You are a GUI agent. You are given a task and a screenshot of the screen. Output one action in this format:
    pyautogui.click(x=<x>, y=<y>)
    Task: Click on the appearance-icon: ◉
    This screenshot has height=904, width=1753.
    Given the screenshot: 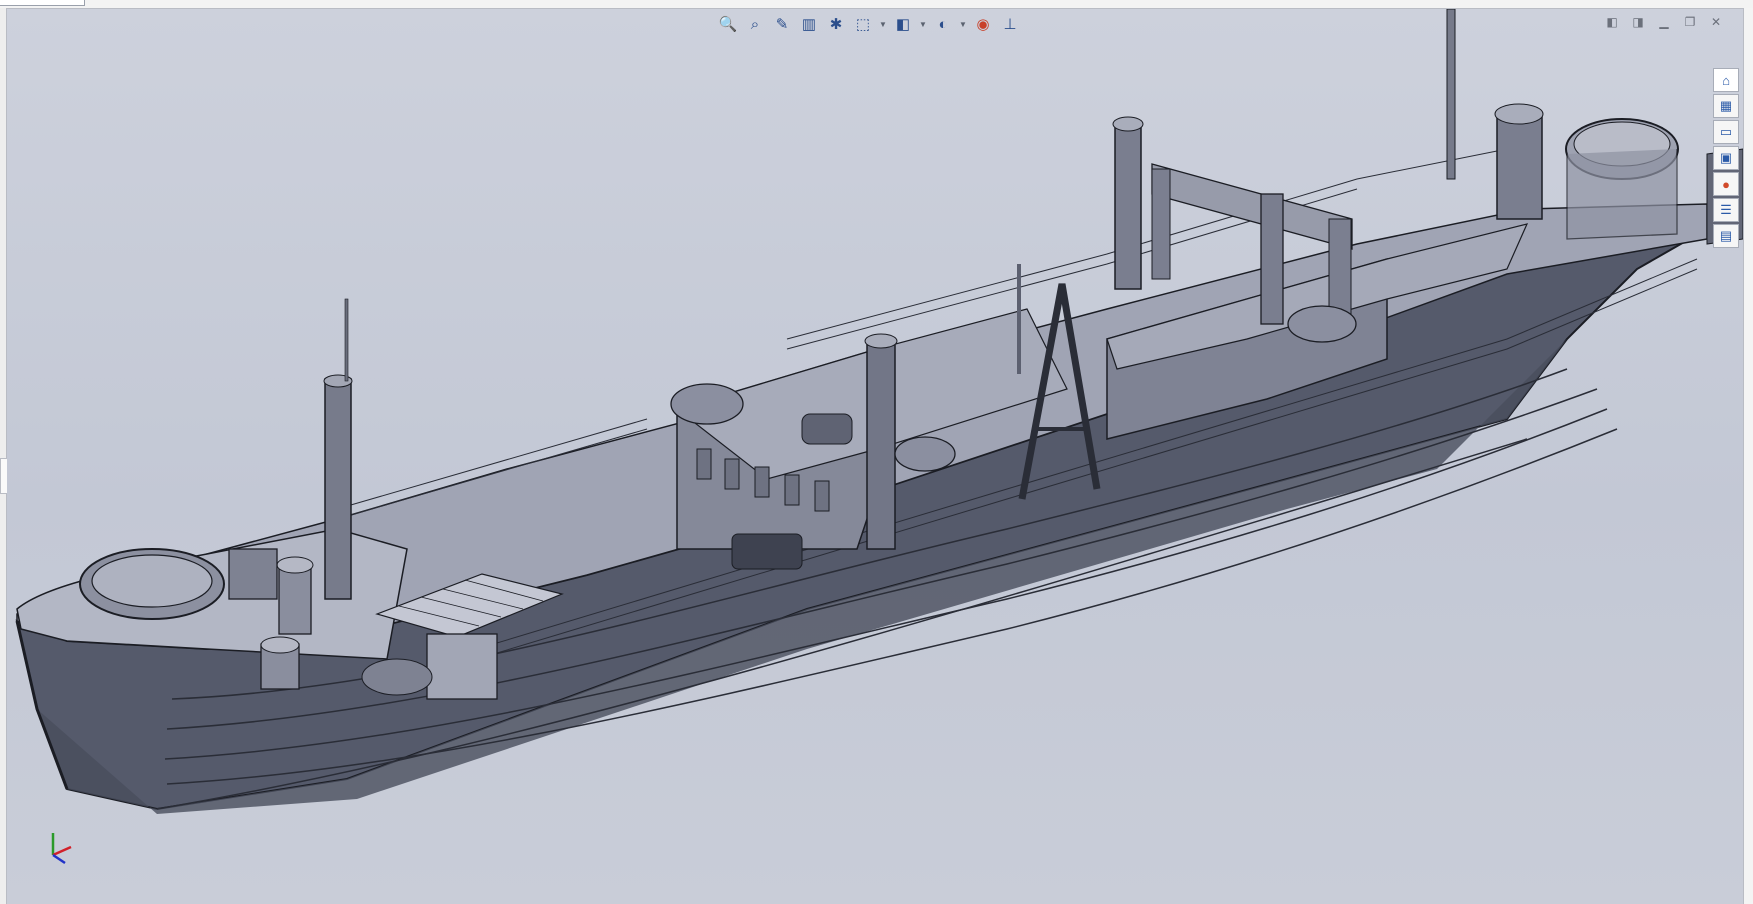 What is the action you would take?
    pyautogui.click(x=983, y=24)
    